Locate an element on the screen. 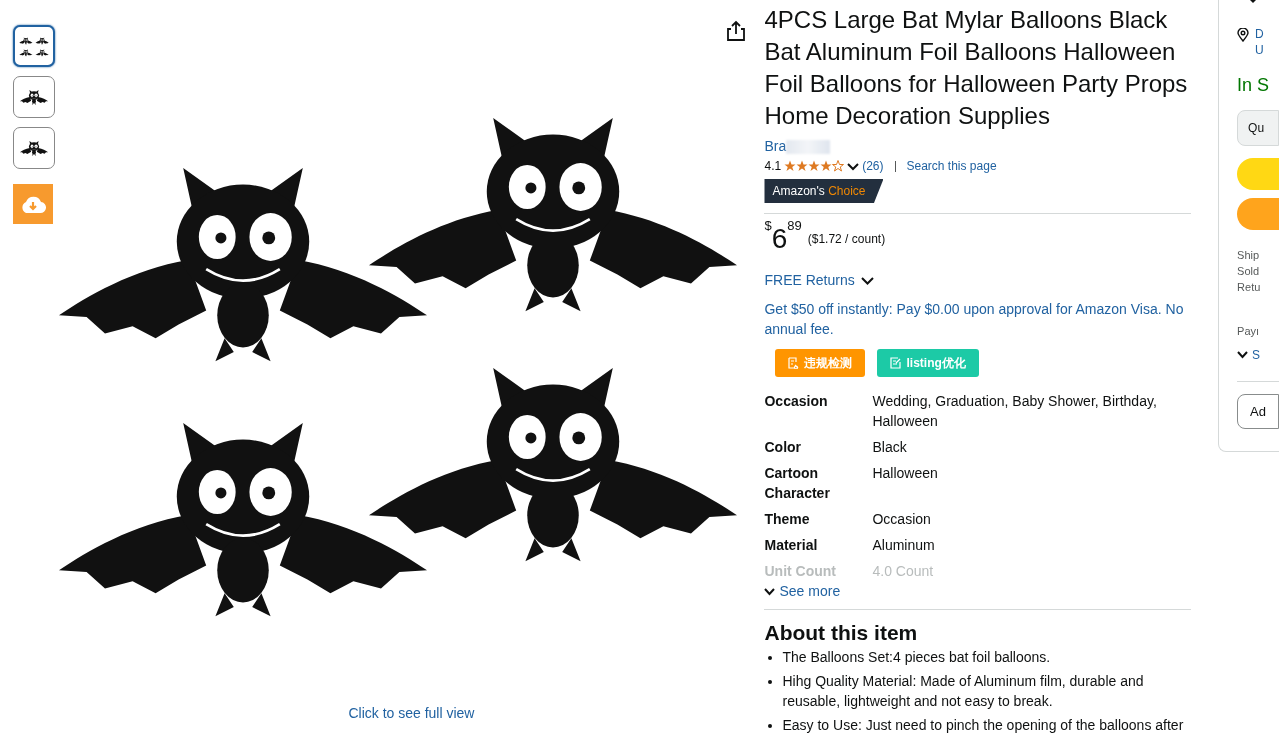 The width and height of the screenshot is (1279, 734). full-view-link: Click to see full view is located at coordinates (411, 713).